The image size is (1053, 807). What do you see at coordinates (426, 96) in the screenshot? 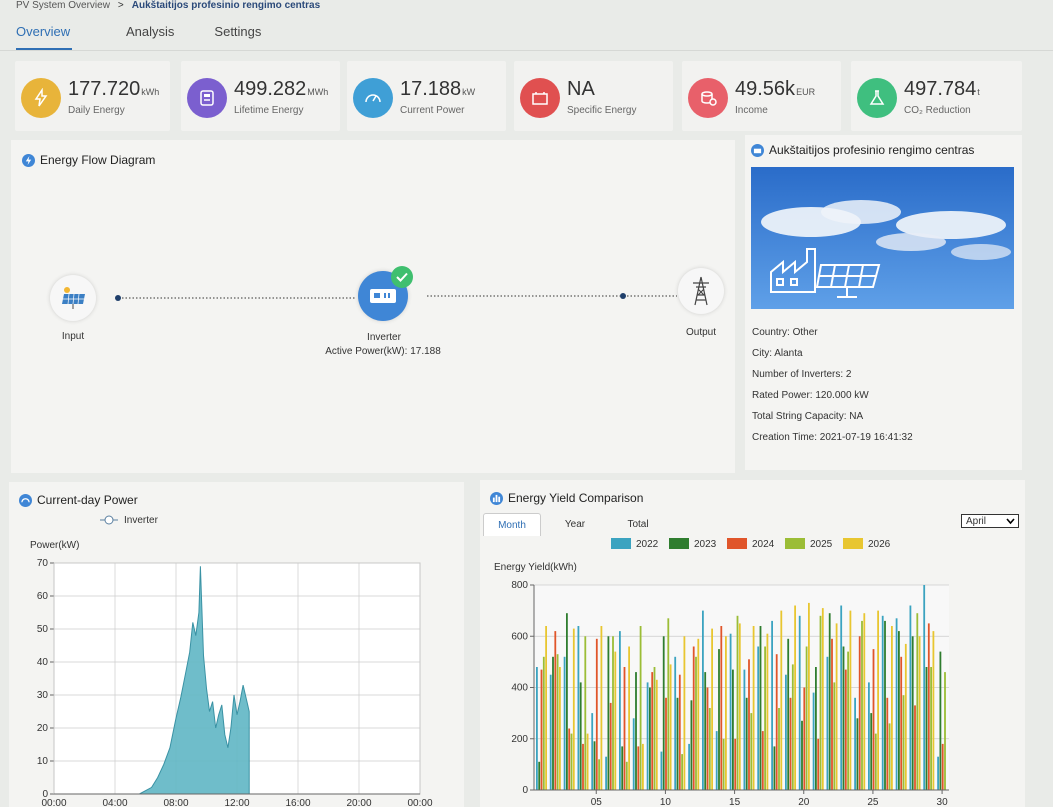
I see `kpi-current-power: 17.188kW Current Power` at bounding box center [426, 96].